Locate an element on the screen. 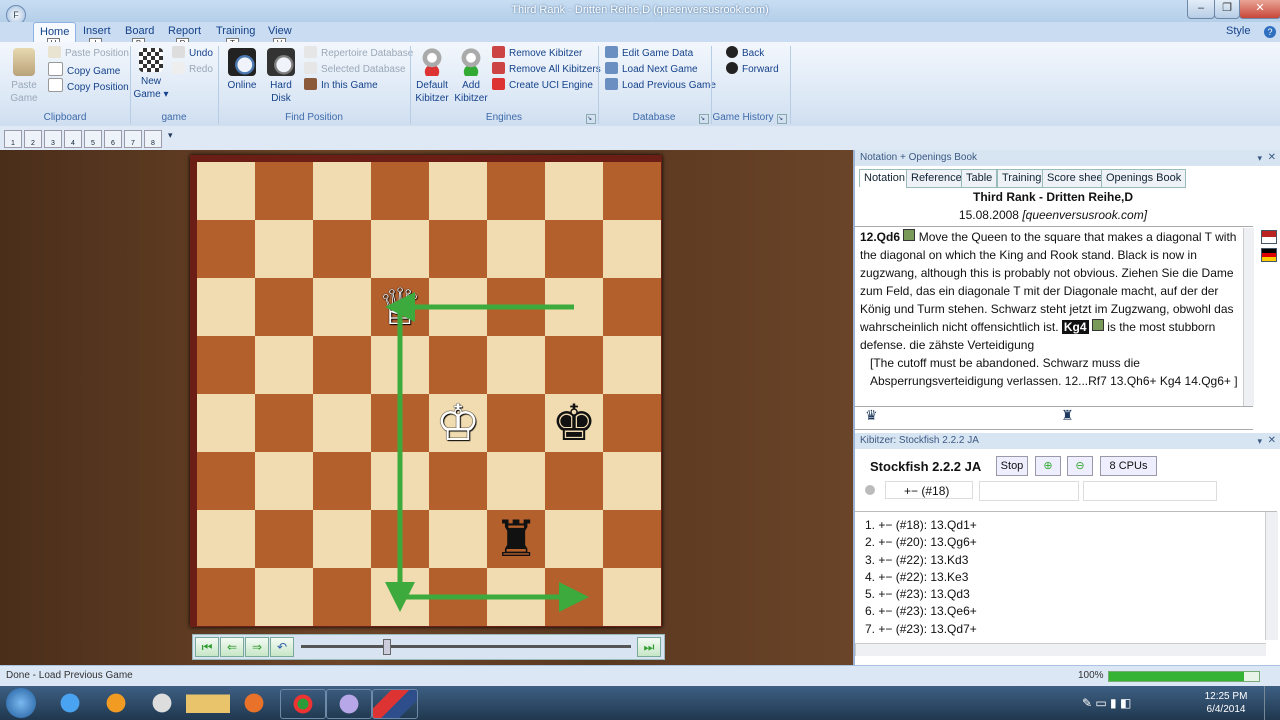 The height and width of the screenshot is (720, 1280). kibitzer-hscrollbar is located at coordinates (1060, 649).